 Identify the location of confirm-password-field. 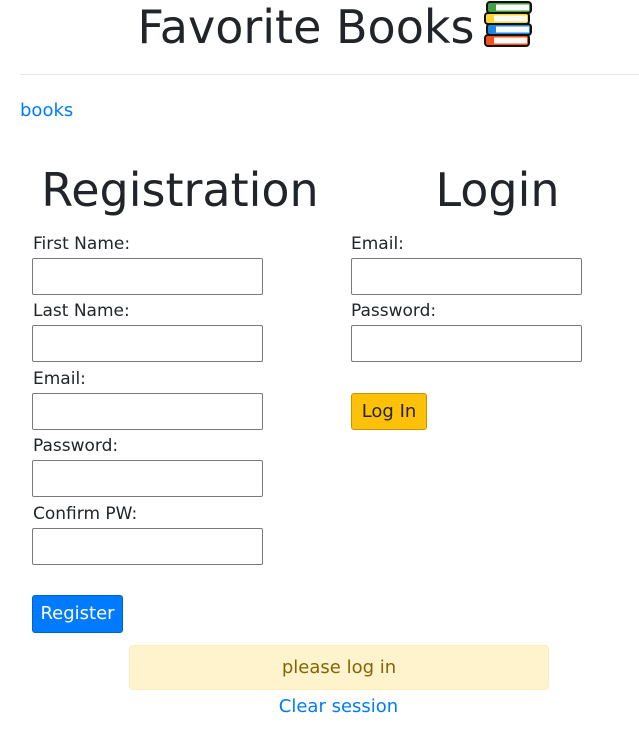
(147, 546).